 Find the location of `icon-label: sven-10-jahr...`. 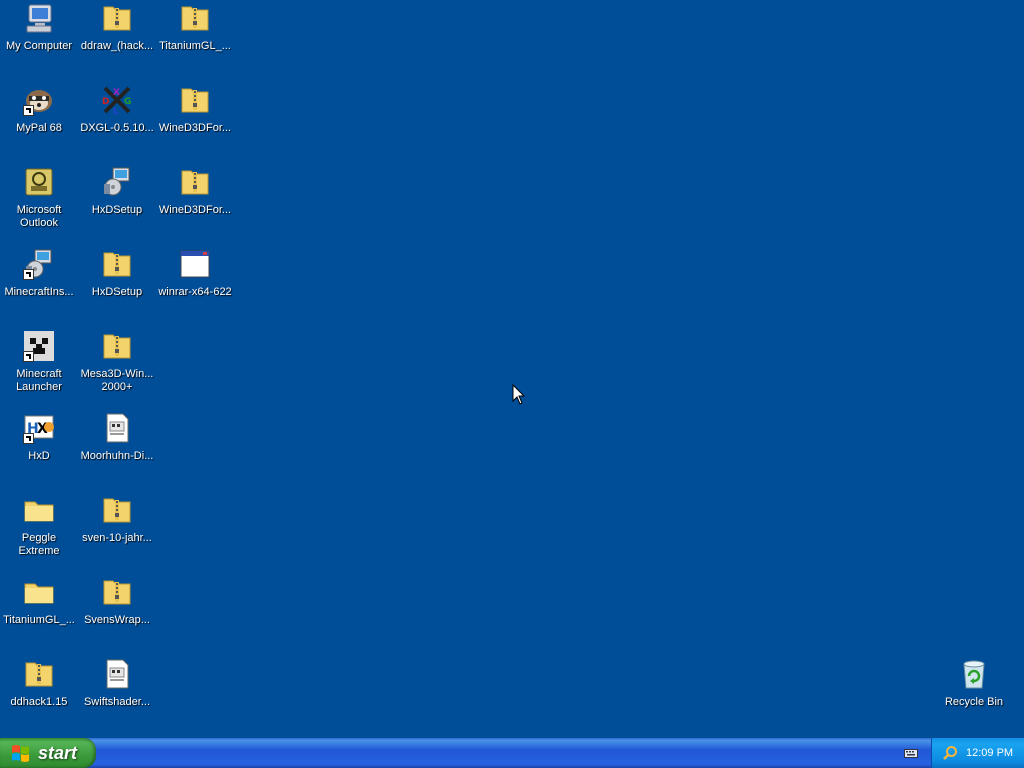

icon-label: sven-10-jahr... is located at coordinates (117, 538).